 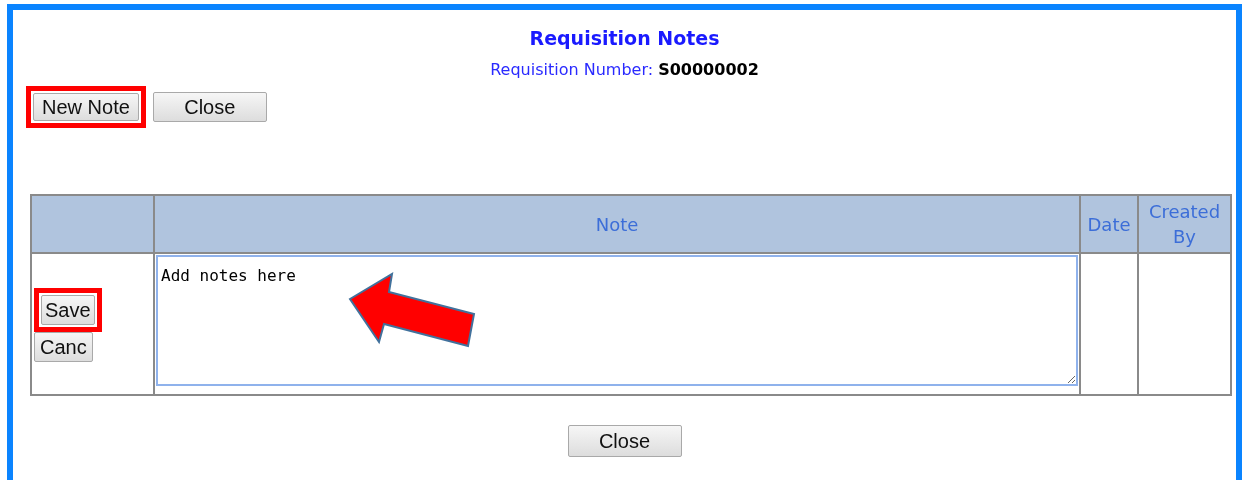 What do you see at coordinates (1109, 224) in the screenshot?
I see `column-header: Date` at bounding box center [1109, 224].